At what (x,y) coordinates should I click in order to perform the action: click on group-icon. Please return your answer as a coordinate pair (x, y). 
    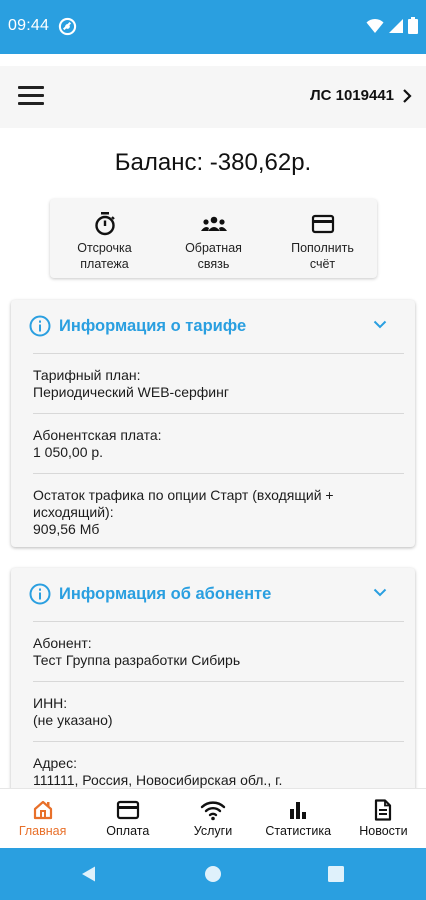
    Looking at the image, I should click on (213, 223).